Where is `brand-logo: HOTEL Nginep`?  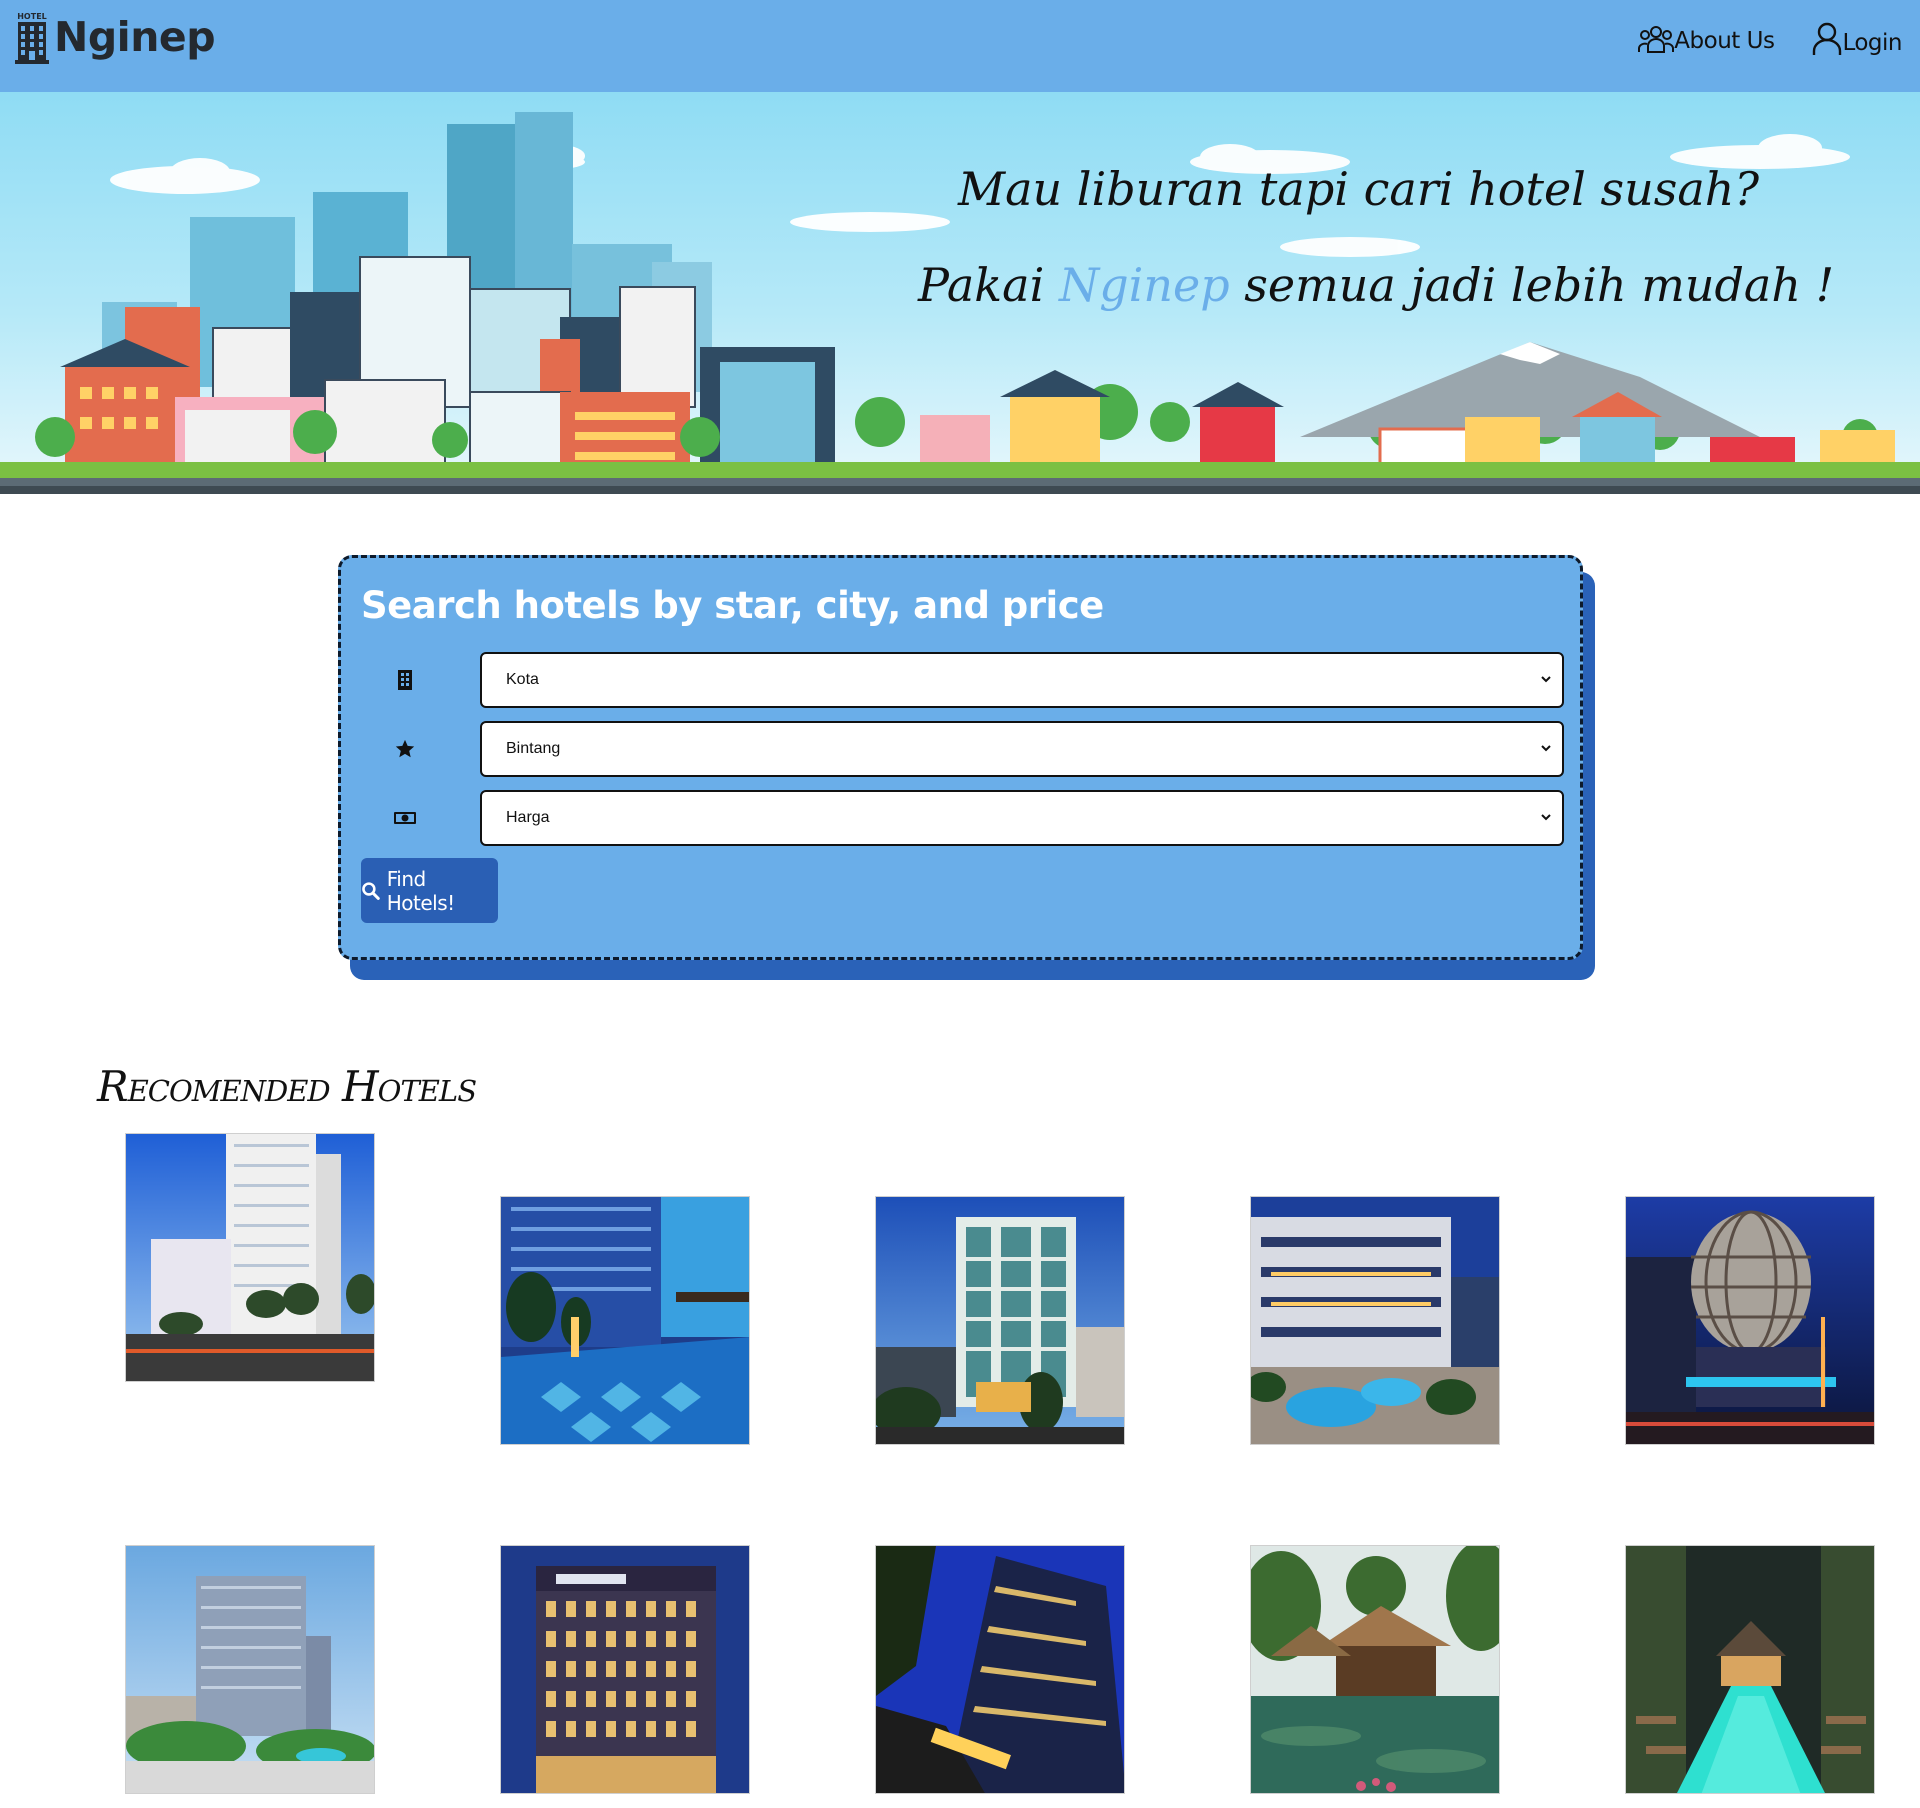 brand-logo: HOTEL Nginep is located at coordinates (114, 37).